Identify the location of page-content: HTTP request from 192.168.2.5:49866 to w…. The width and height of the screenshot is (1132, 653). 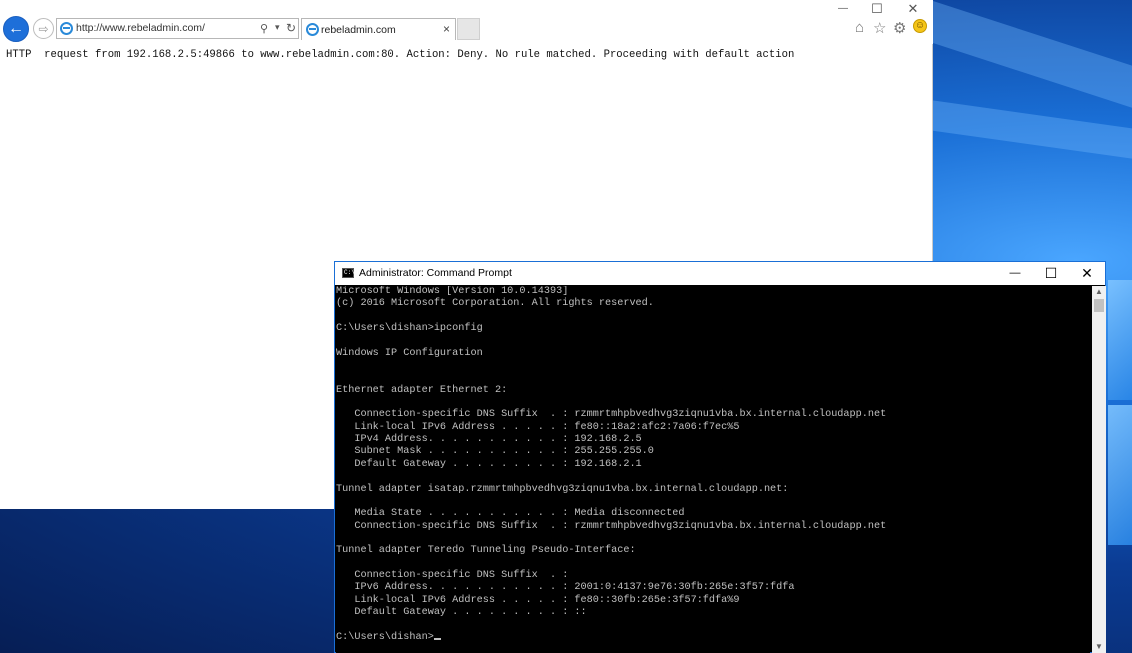
(400, 55).